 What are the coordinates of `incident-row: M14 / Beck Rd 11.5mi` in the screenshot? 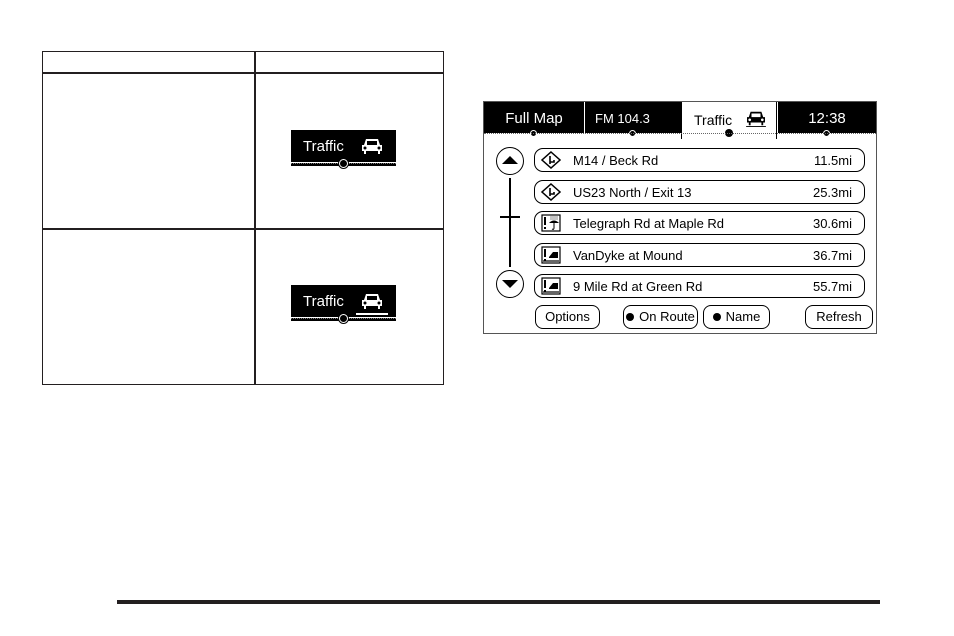 It's located at (699, 160).